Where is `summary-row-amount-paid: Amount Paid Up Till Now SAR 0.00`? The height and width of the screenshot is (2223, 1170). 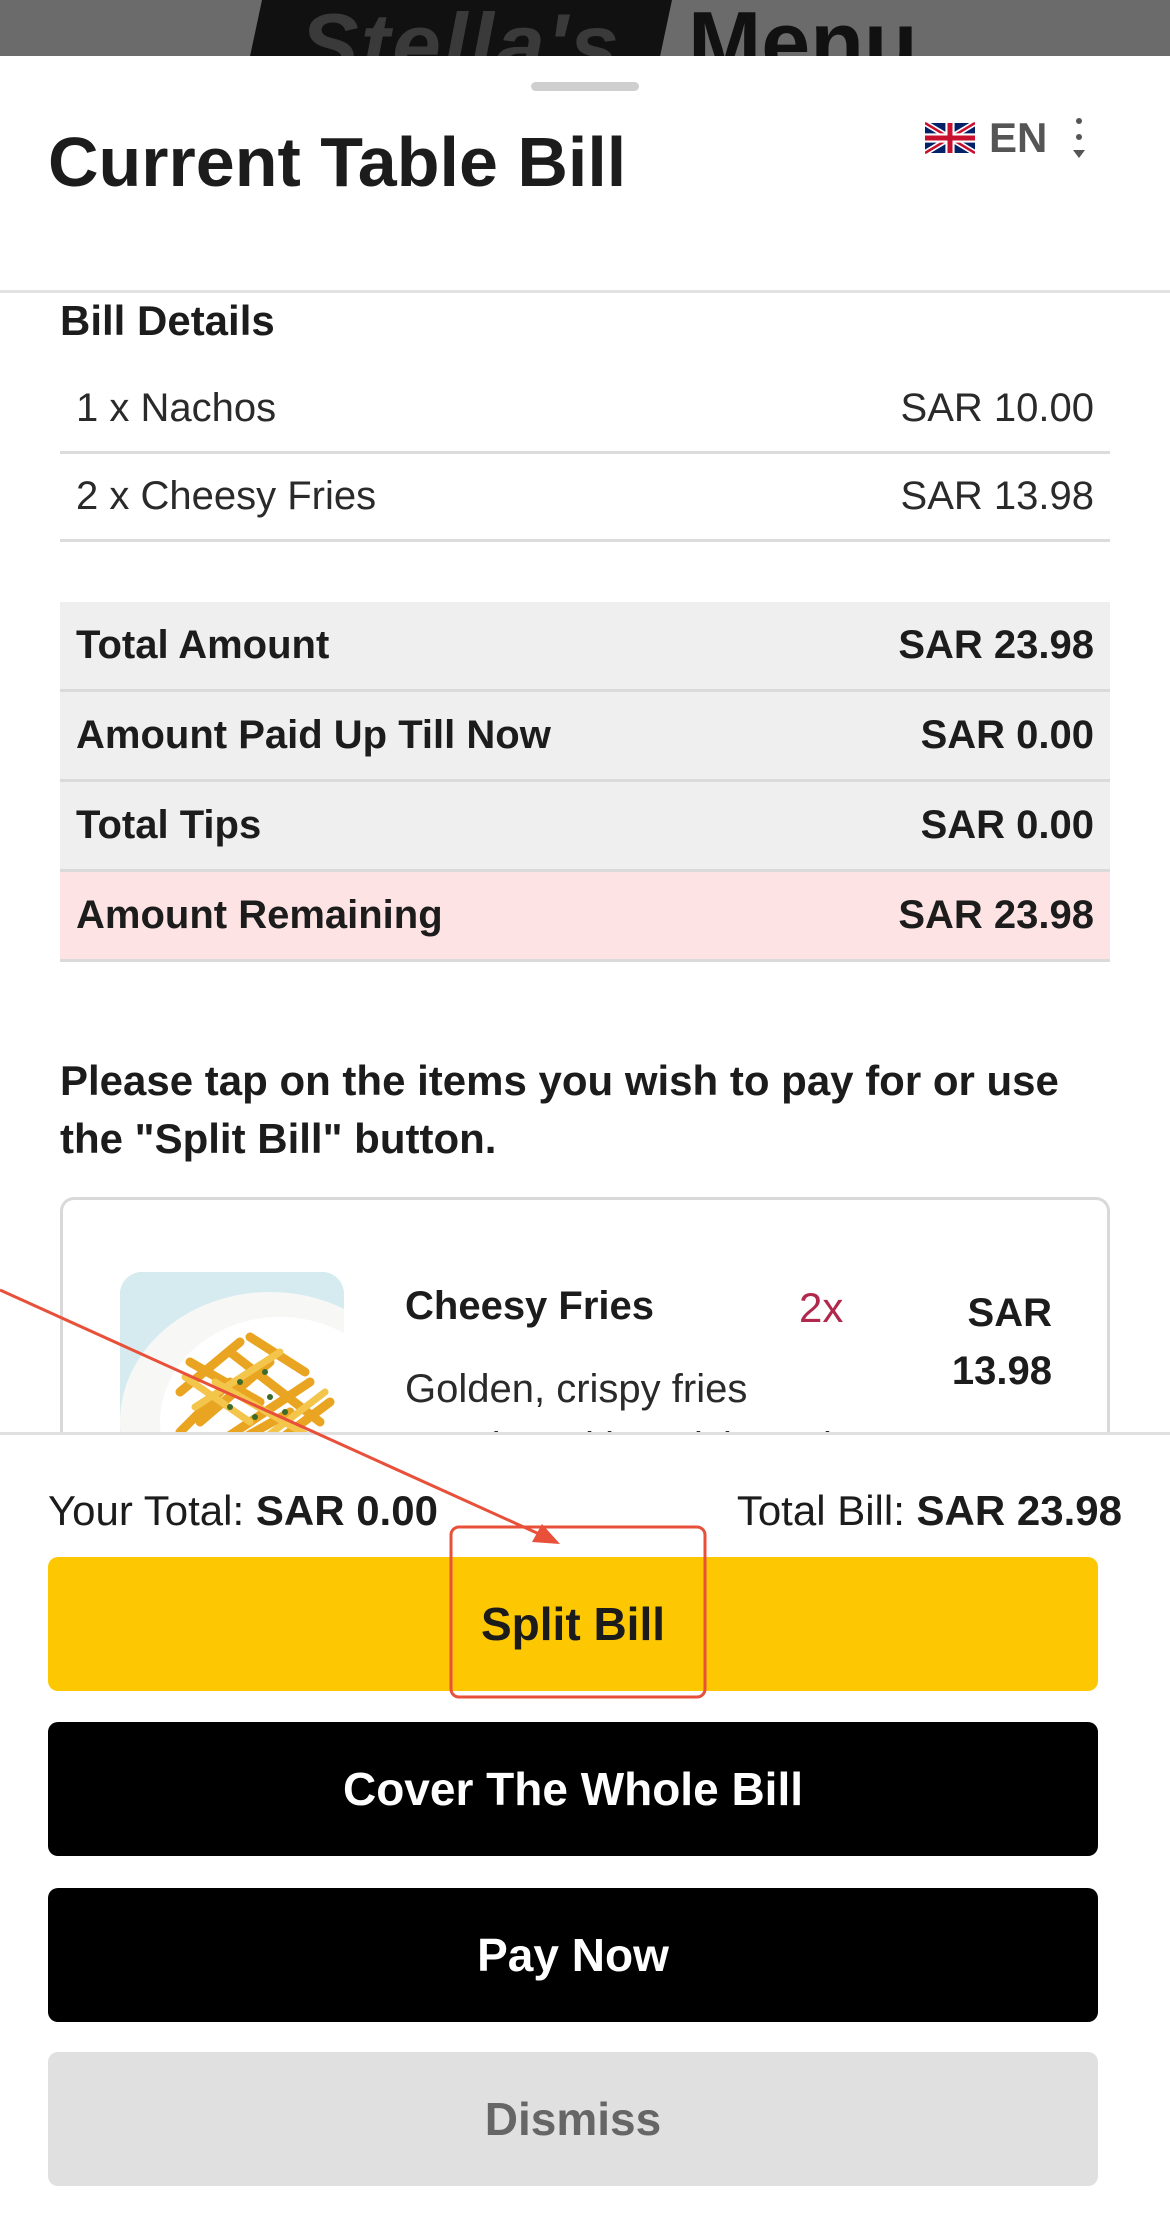
summary-row-amount-paid: Amount Paid Up Till Now SAR 0.00 is located at coordinates (585, 737).